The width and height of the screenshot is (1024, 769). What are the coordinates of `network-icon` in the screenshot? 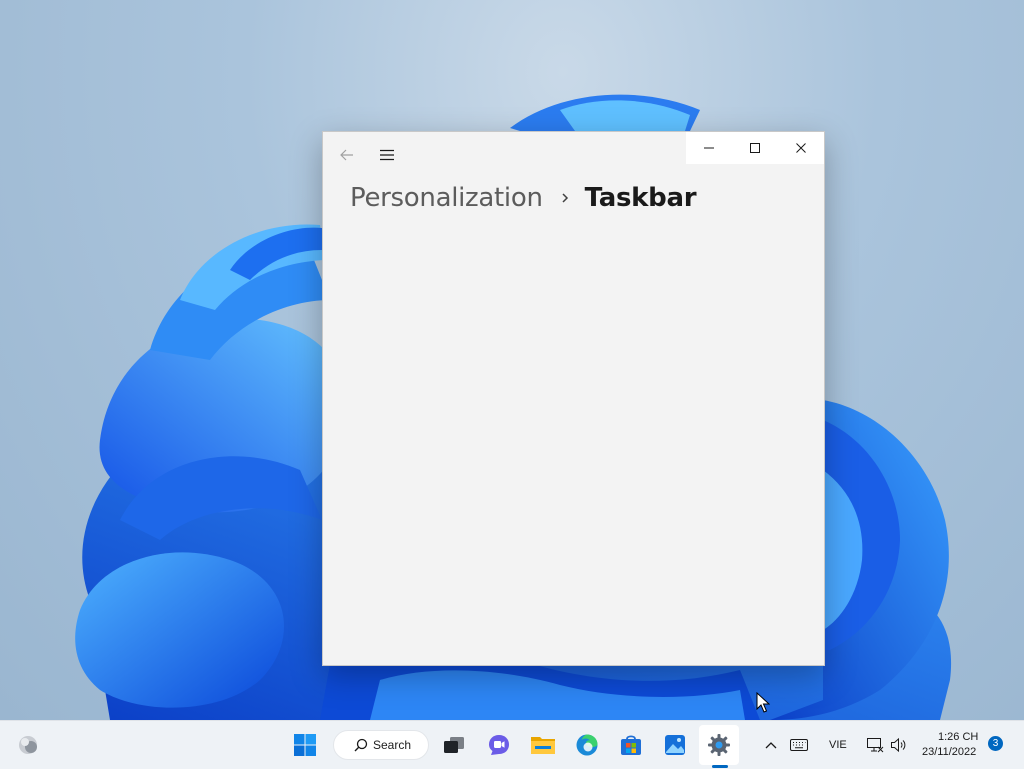 It's located at (875, 745).